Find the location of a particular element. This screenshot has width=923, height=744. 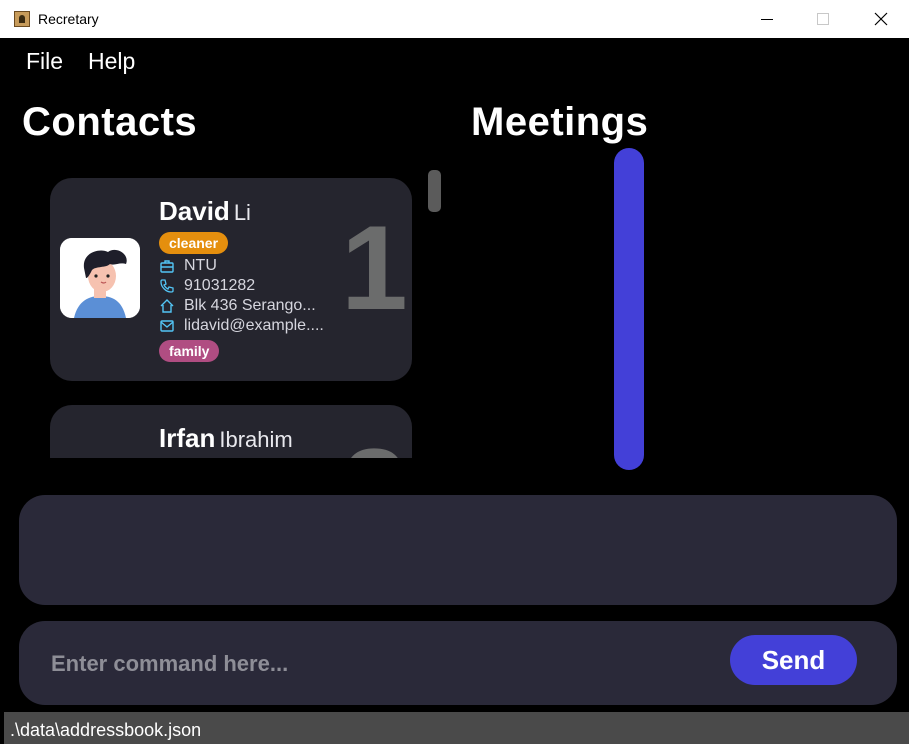

group-badge: family is located at coordinates (189, 351).